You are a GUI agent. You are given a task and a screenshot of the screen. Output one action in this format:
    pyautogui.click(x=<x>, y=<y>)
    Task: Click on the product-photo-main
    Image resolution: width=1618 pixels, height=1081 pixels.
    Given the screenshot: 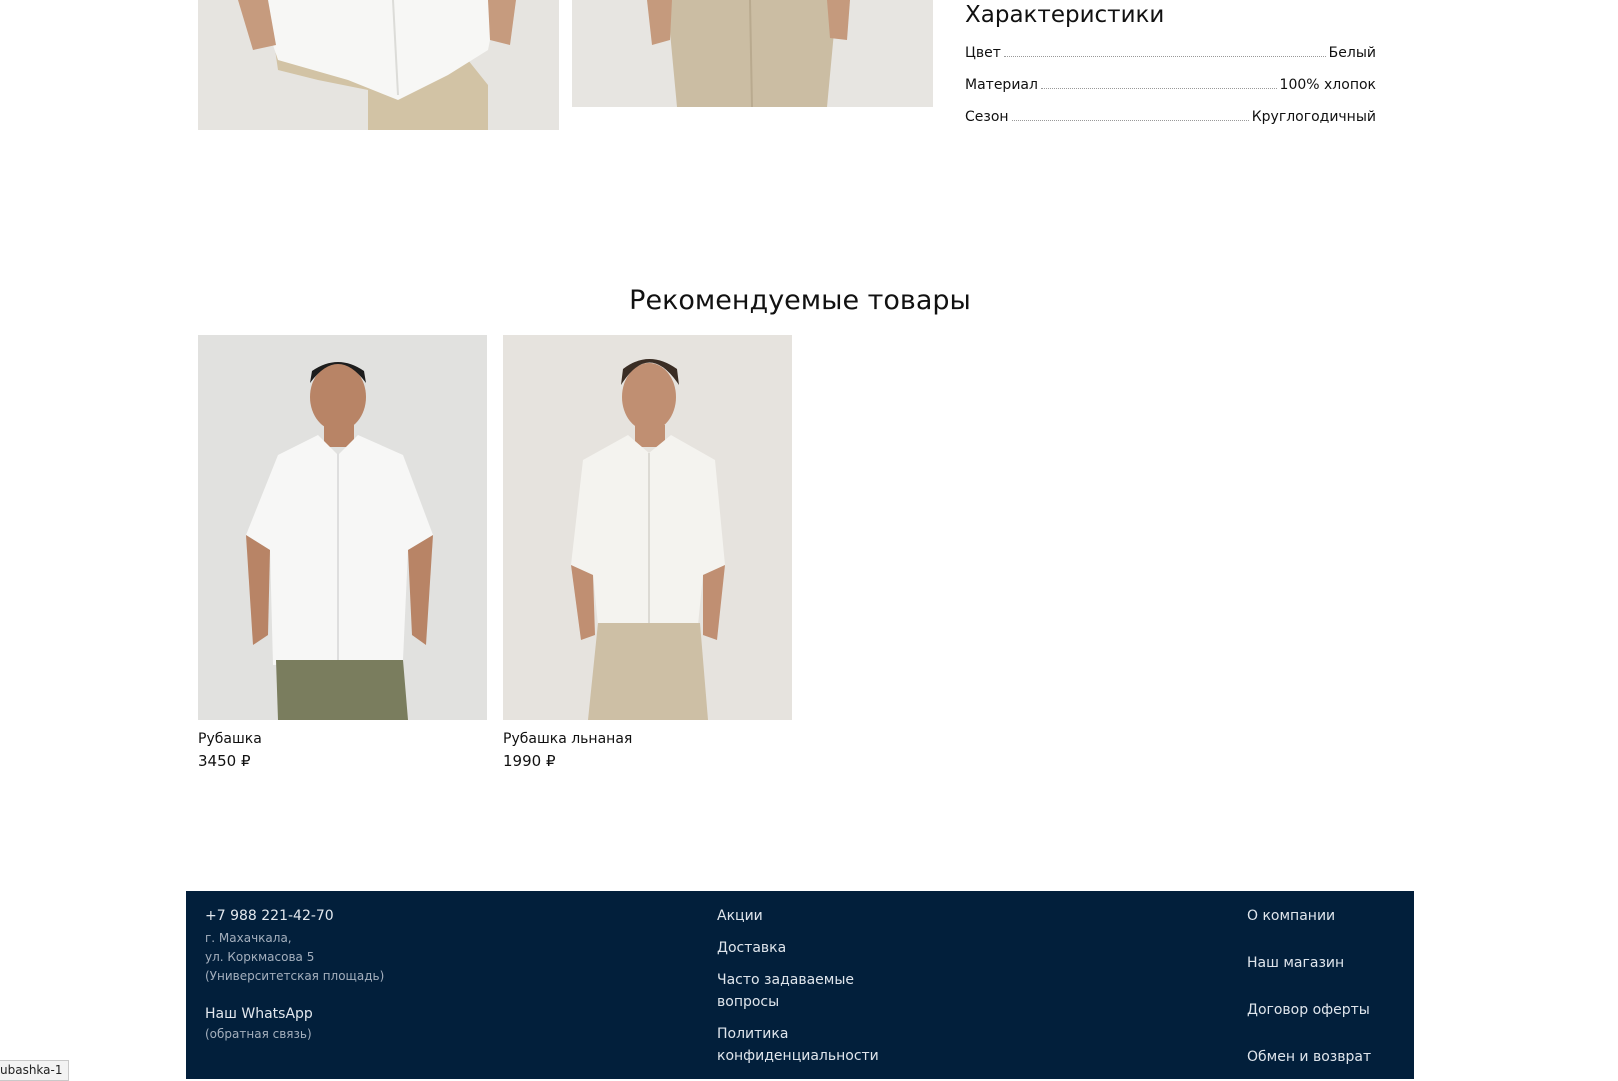 What is the action you would take?
    pyautogui.click(x=378, y=65)
    